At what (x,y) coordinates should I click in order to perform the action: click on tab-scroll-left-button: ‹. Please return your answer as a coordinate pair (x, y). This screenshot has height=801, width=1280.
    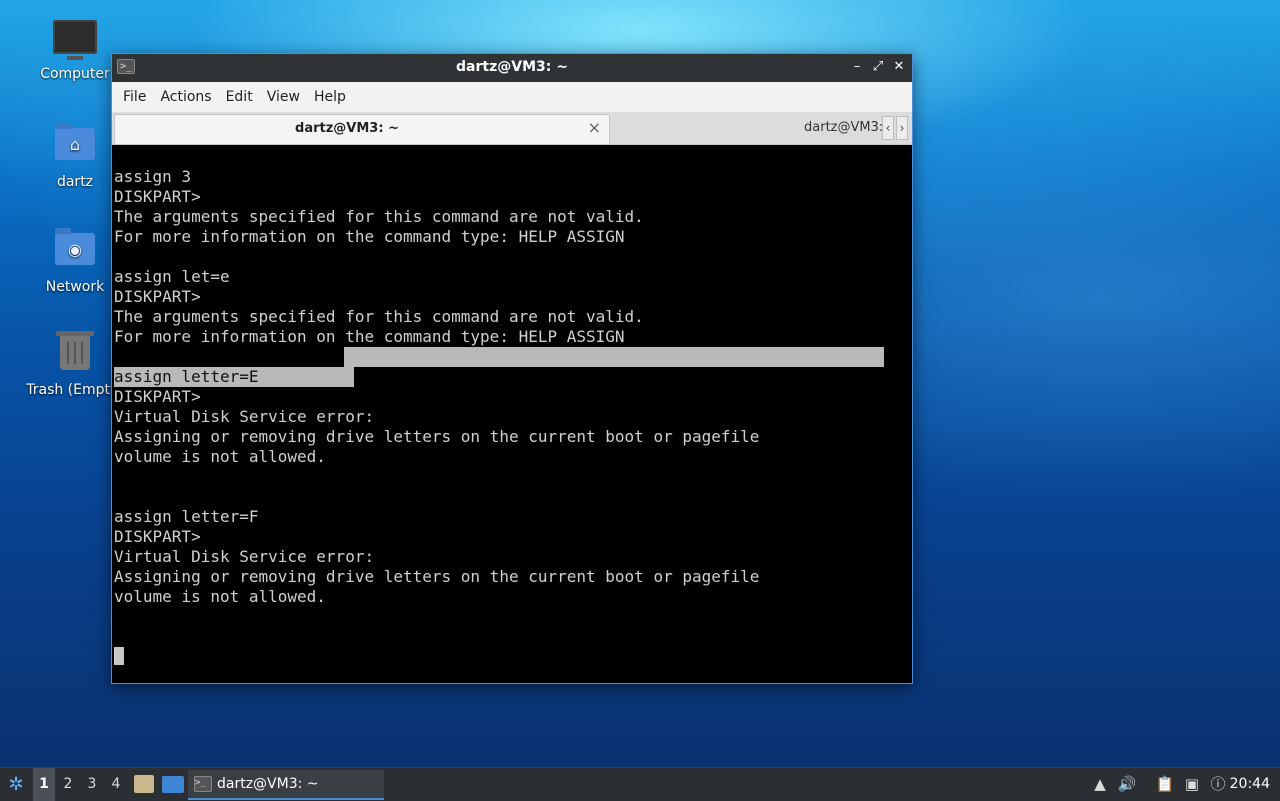
    Looking at the image, I should click on (888, 128).